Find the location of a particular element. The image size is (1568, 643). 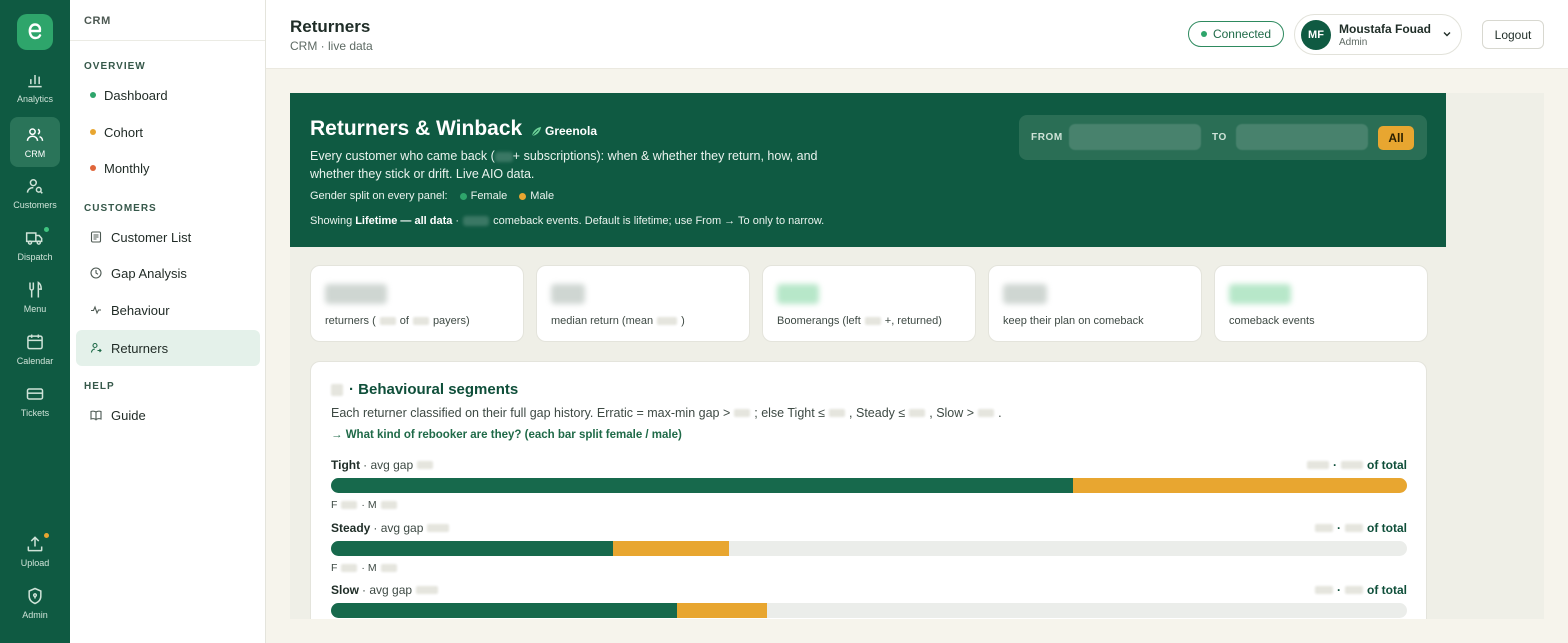

all-button: All is located at coordinates (1396, 138).